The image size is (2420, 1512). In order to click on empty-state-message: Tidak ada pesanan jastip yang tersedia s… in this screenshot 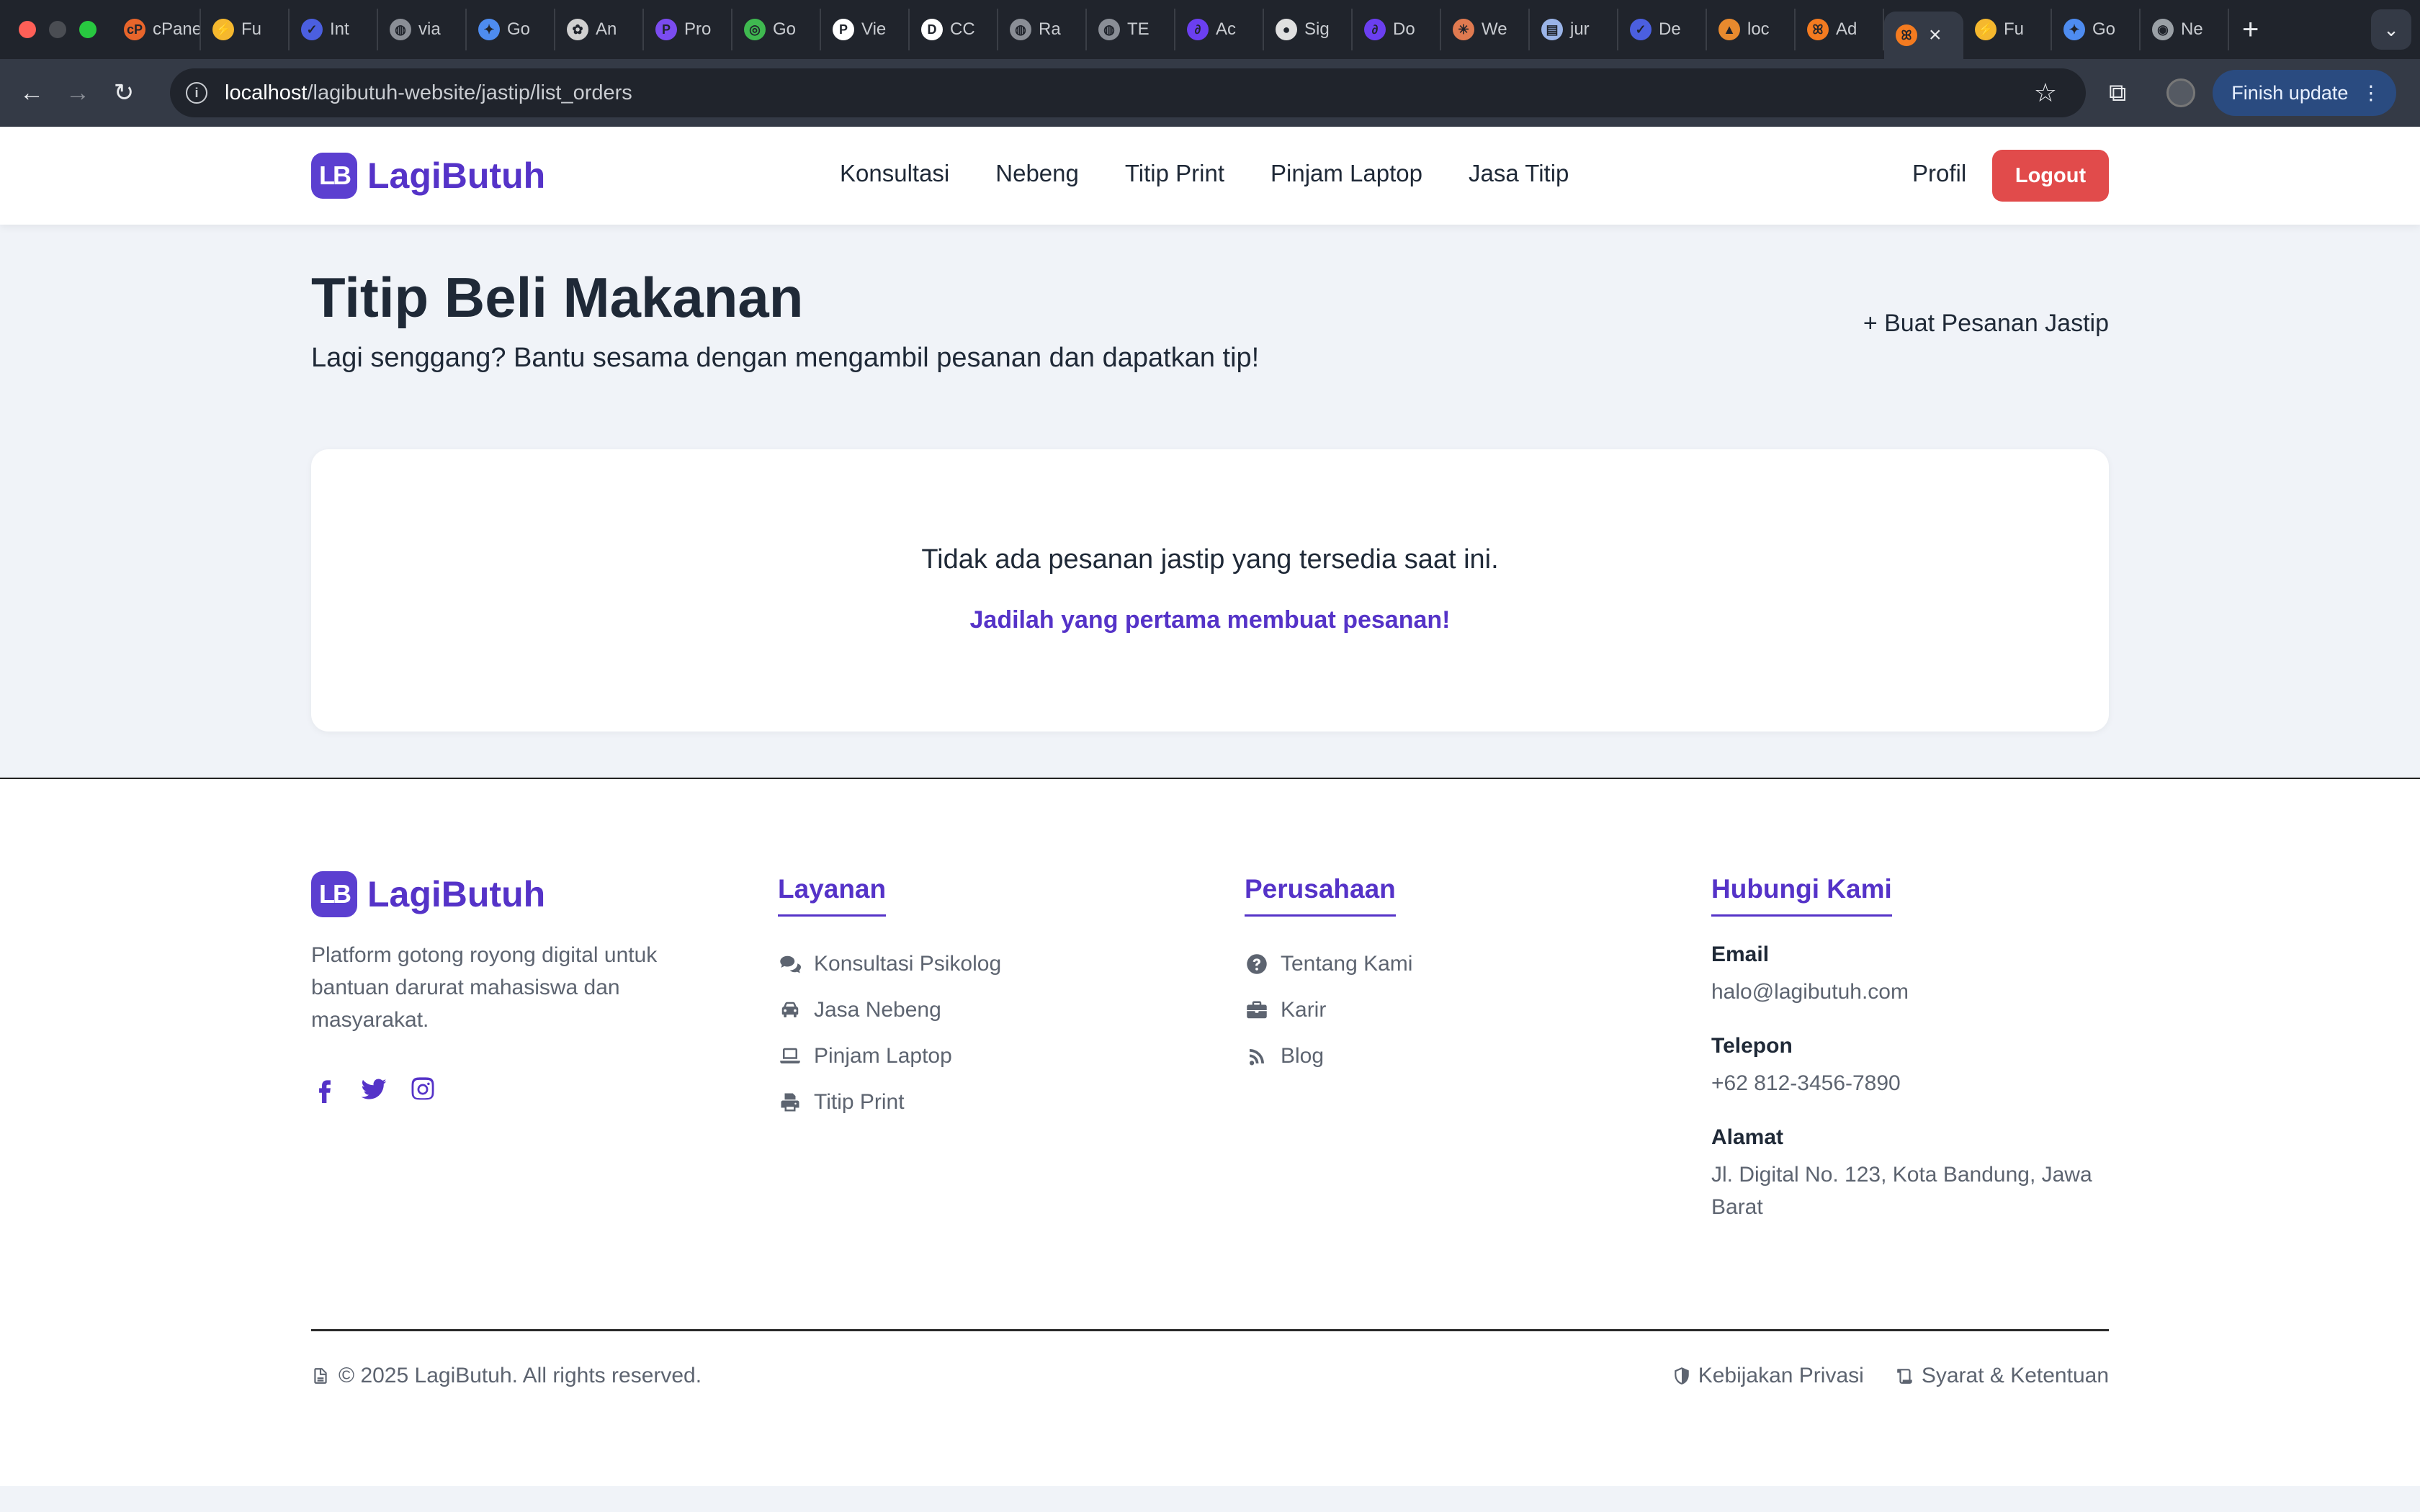, I will do `click(1210, 559)`.